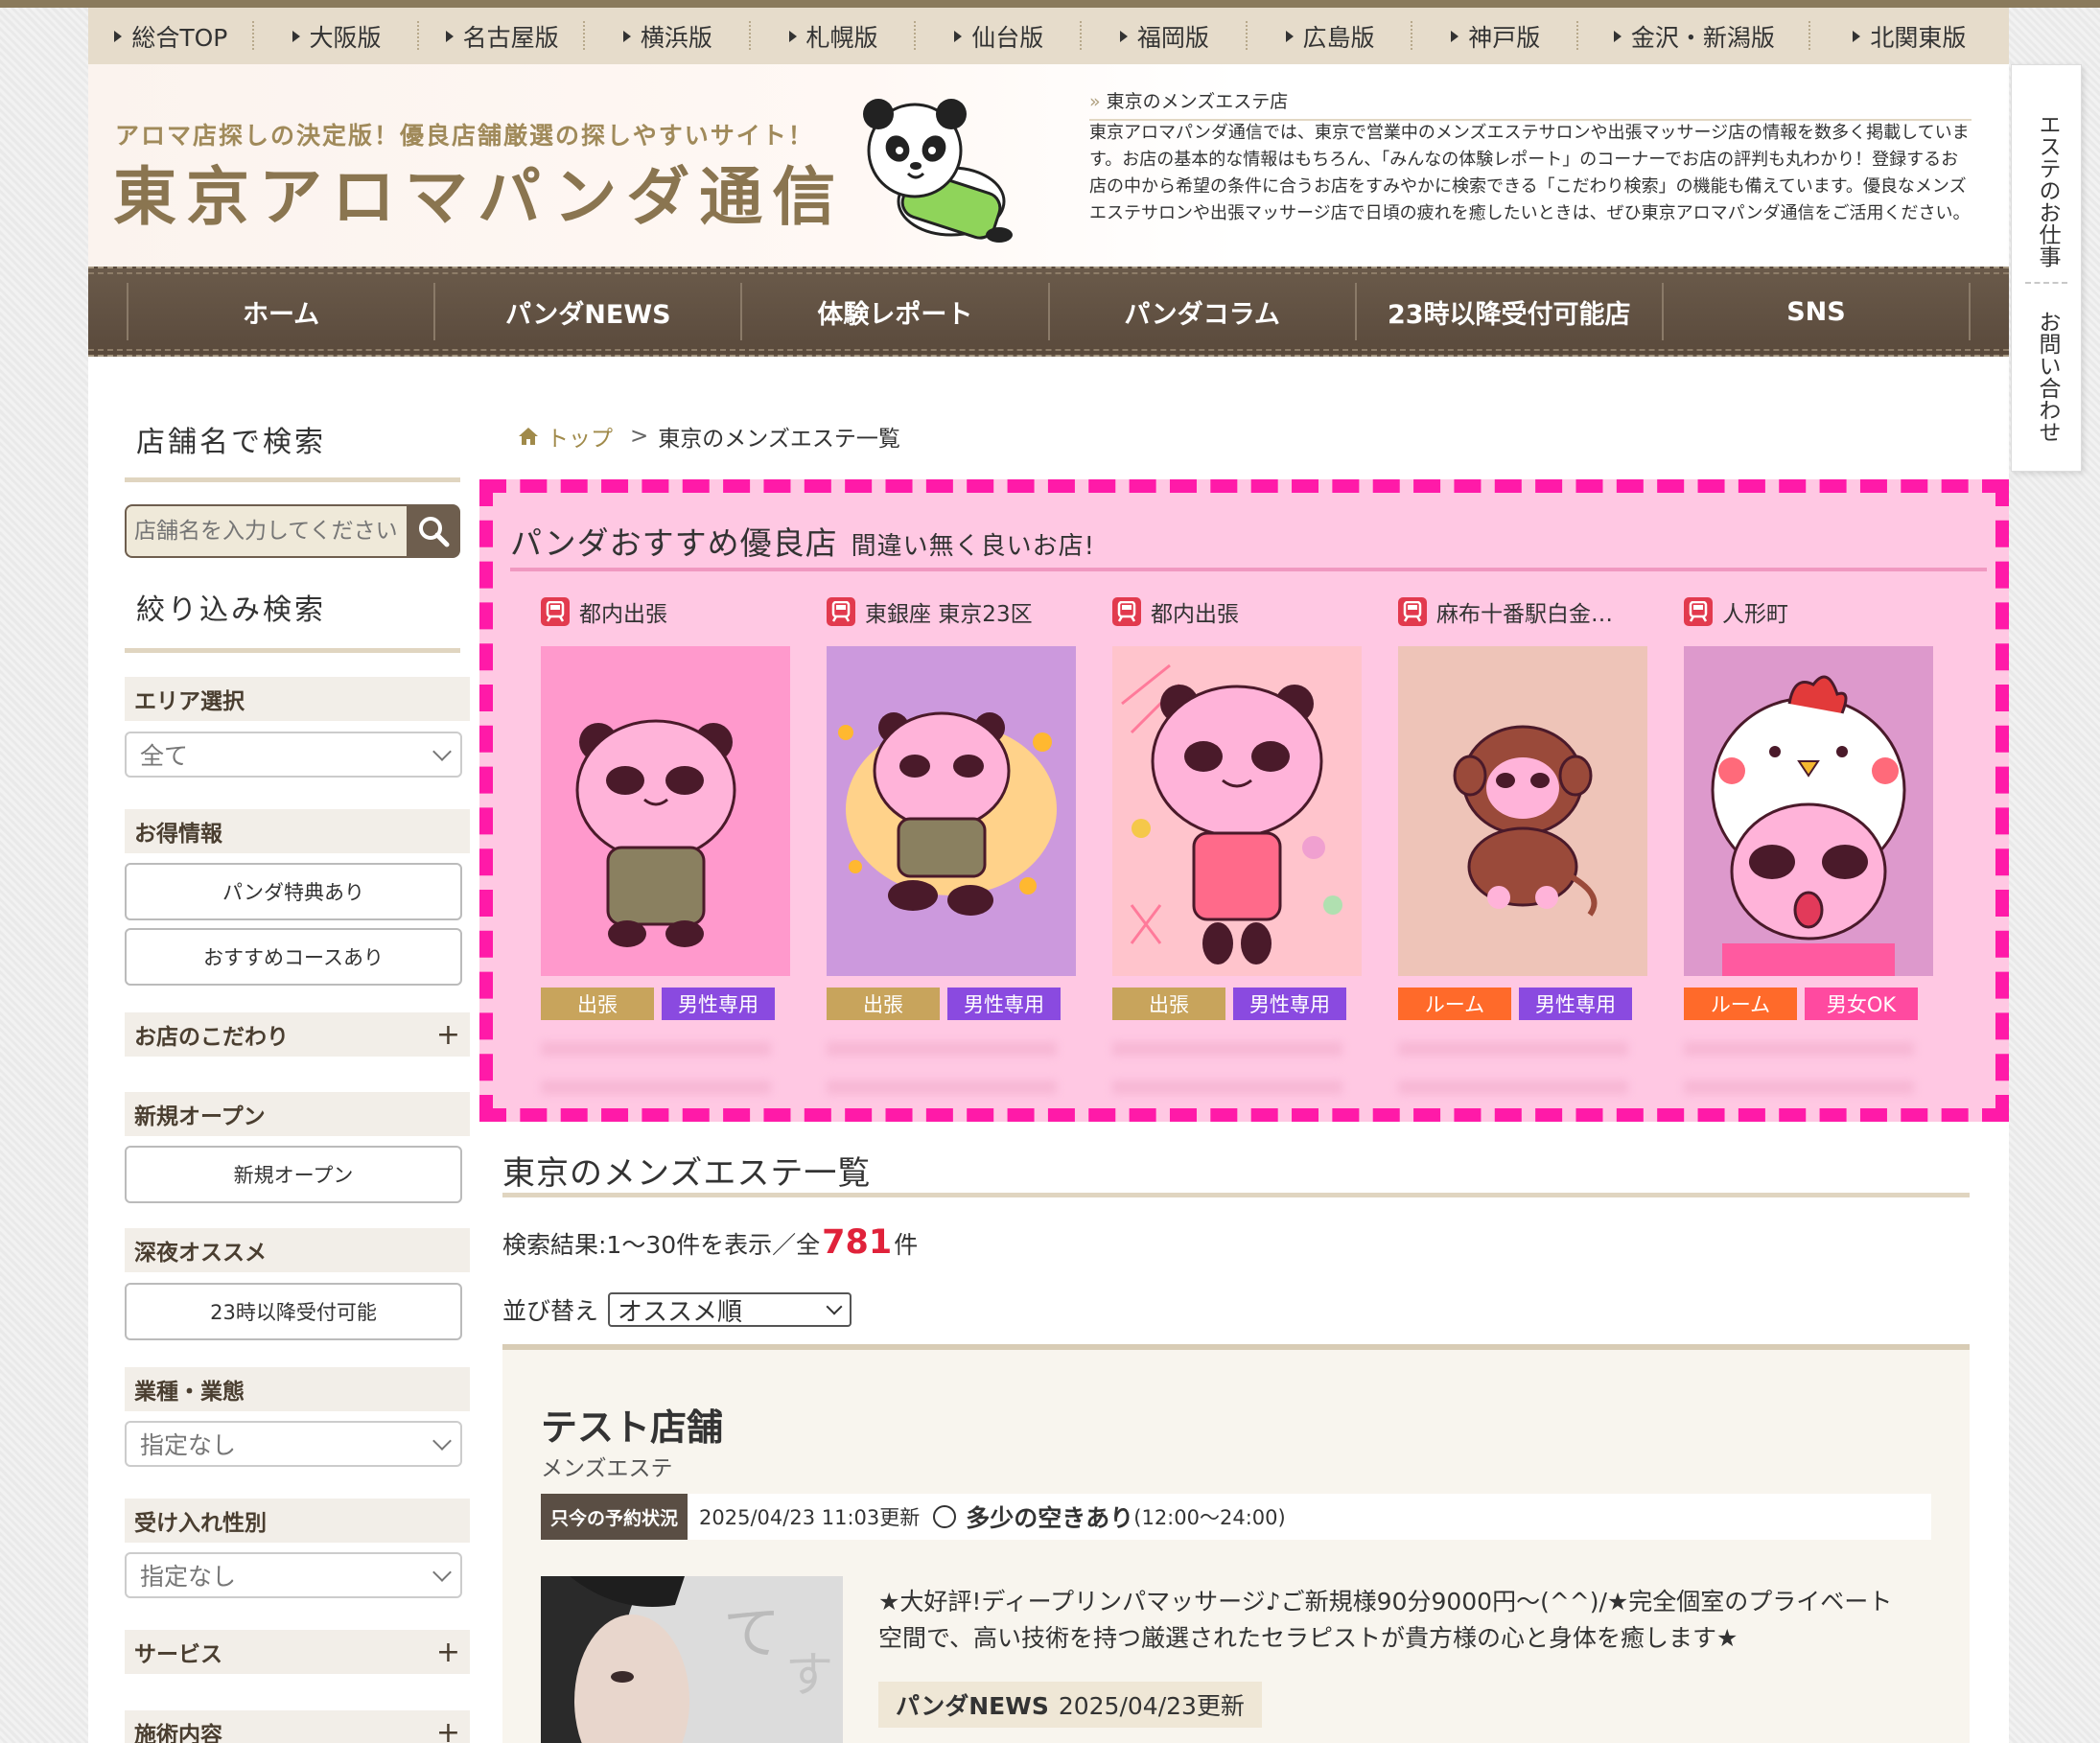  What do you see at coordinates (1808, 611) in the screenshot?
I see `card-area: 人形町` at bounding box center [1808, 611].